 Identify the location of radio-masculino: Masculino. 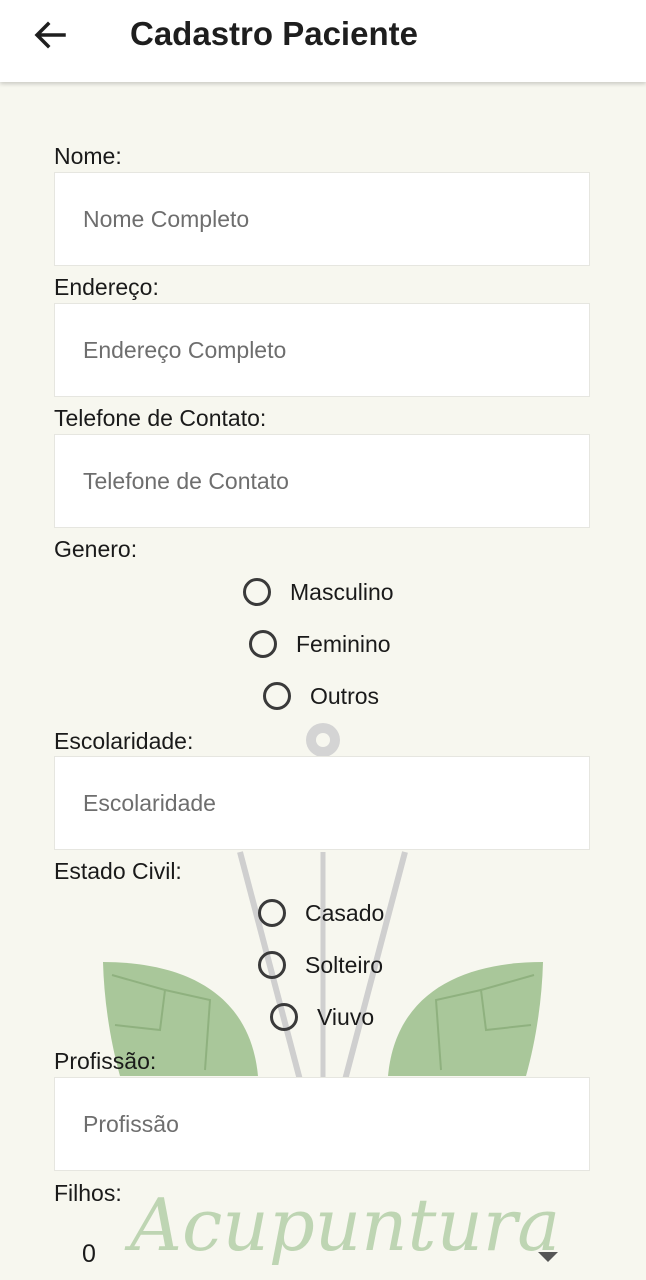
(318, 592).